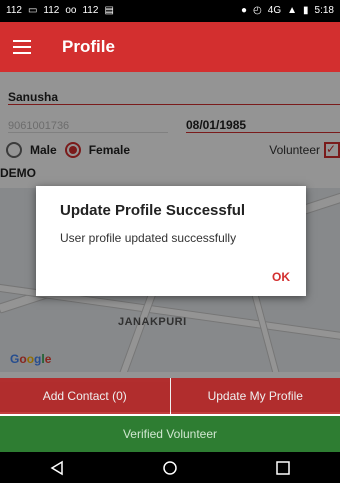 This screenshot has height=483, width=340. Describe the element at coordinates (90, 10) in the screenshot. I see `status-left-icon-3: 112` at that location.